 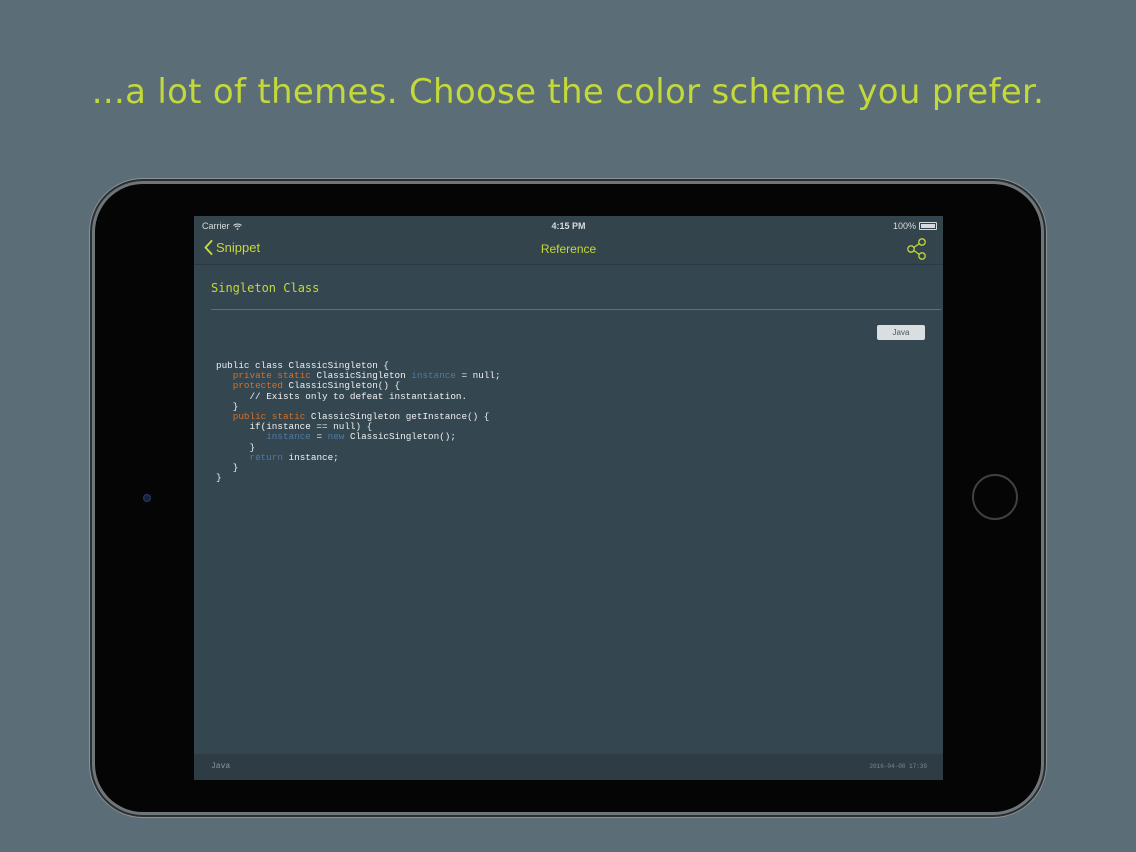 I want to click on code-text: // Exists only to defeat instantiation., so click(x=342, y=396).